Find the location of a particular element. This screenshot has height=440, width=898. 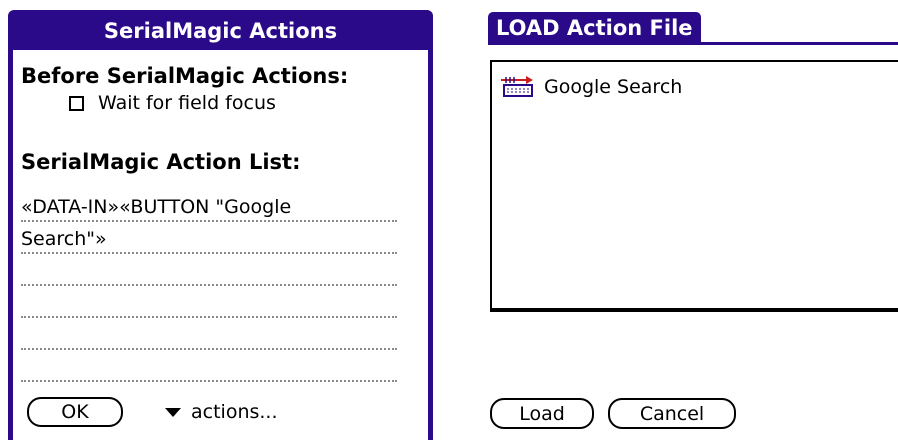

title-underline is located at coordinates (693, 43).